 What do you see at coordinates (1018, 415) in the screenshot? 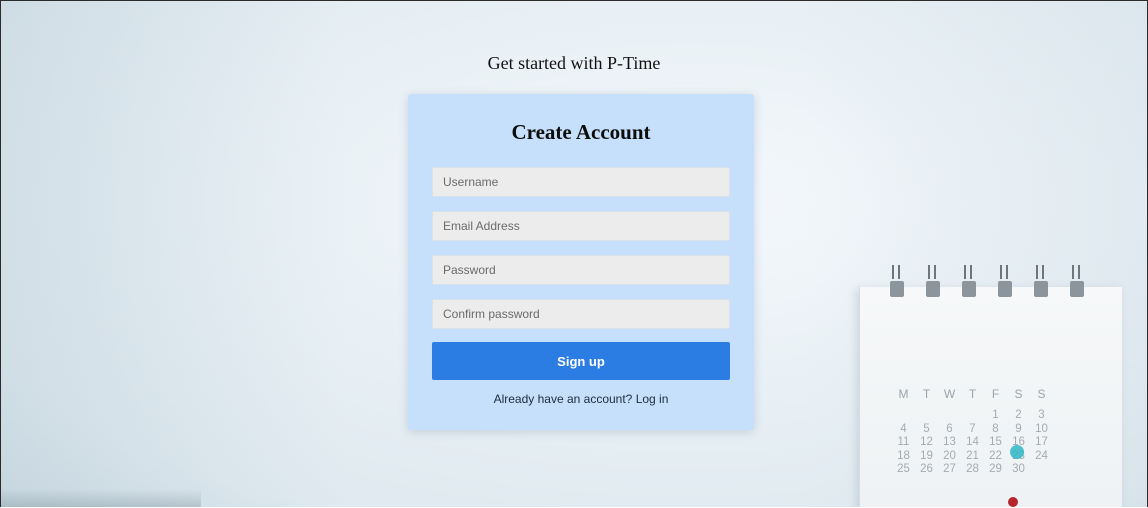
I see `date: 2` at bounding box center [1018, 415].